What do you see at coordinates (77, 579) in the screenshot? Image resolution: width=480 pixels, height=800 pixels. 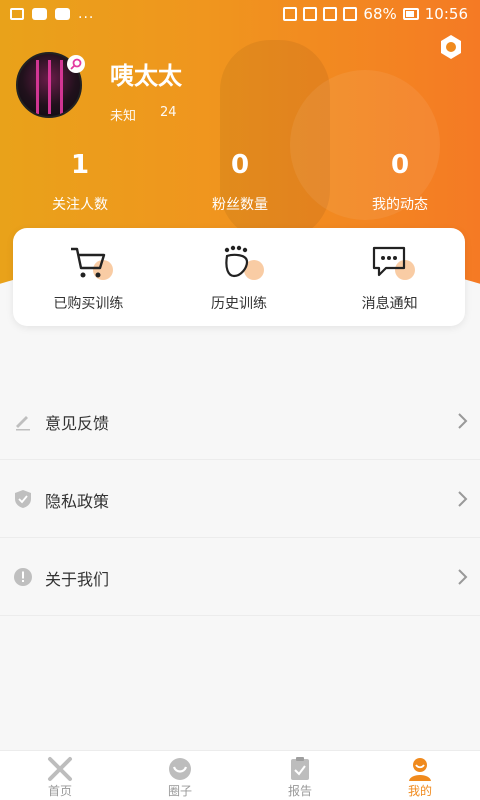 I see `menu-item-label: 关于我们` at bounding box center [77, 579].